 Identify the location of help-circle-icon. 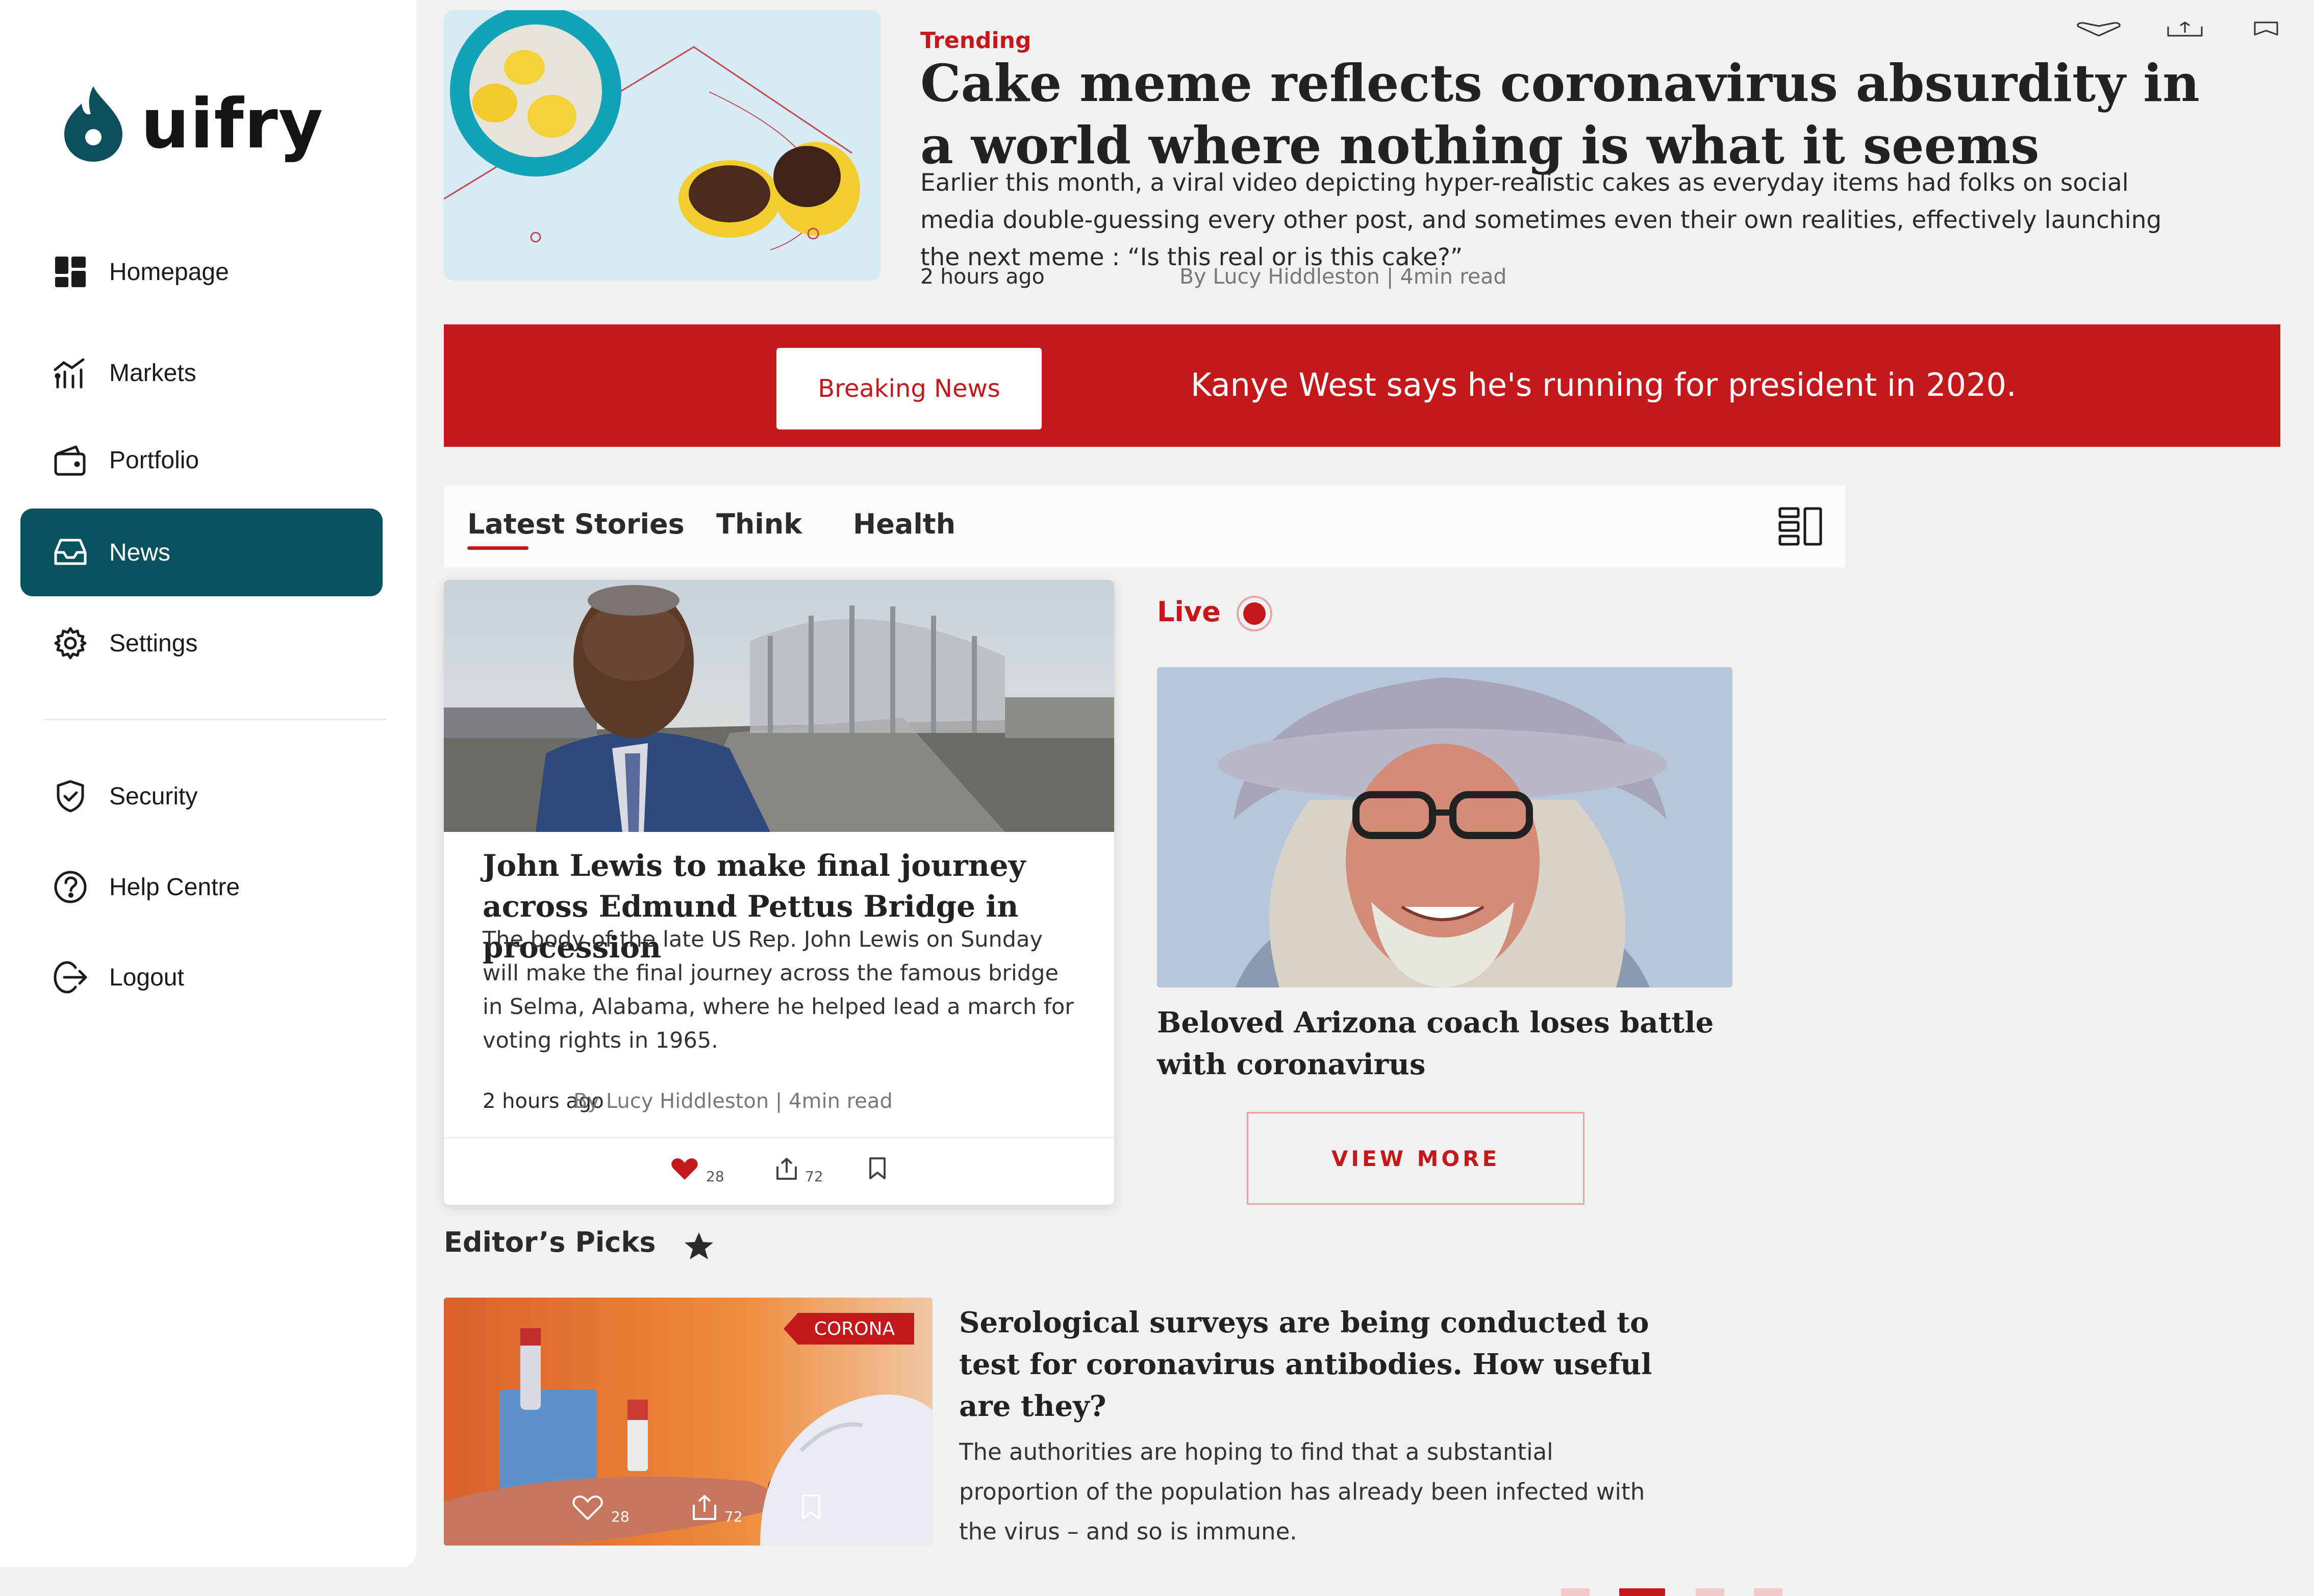
(70, 887).